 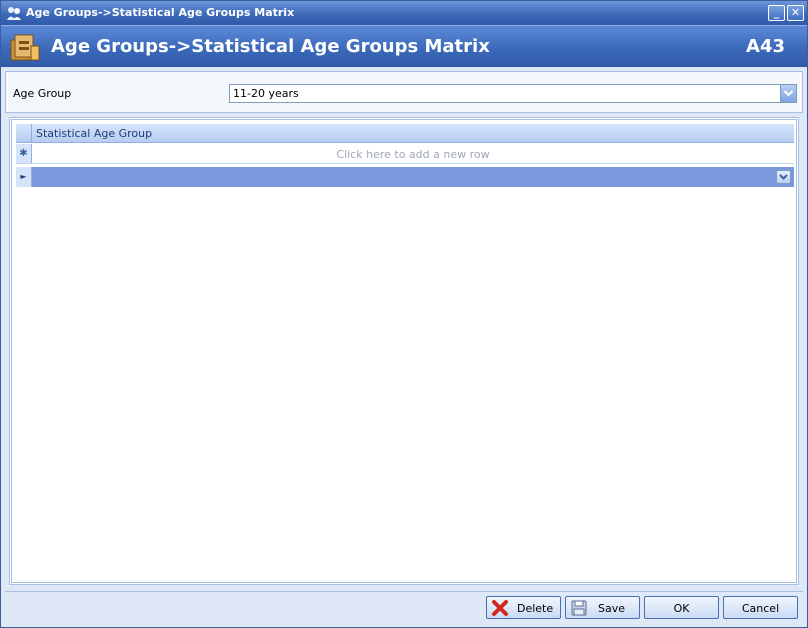 I want to click on save-label: Save, so click(x=612, y=608).